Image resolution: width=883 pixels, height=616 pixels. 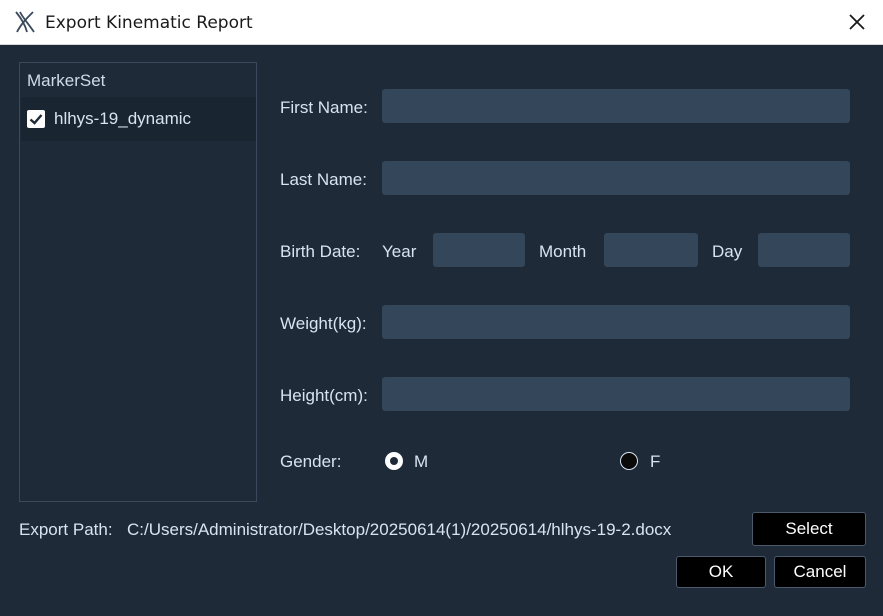 I want to click on height-label: Height(cm):, so click(x=324, y=395).